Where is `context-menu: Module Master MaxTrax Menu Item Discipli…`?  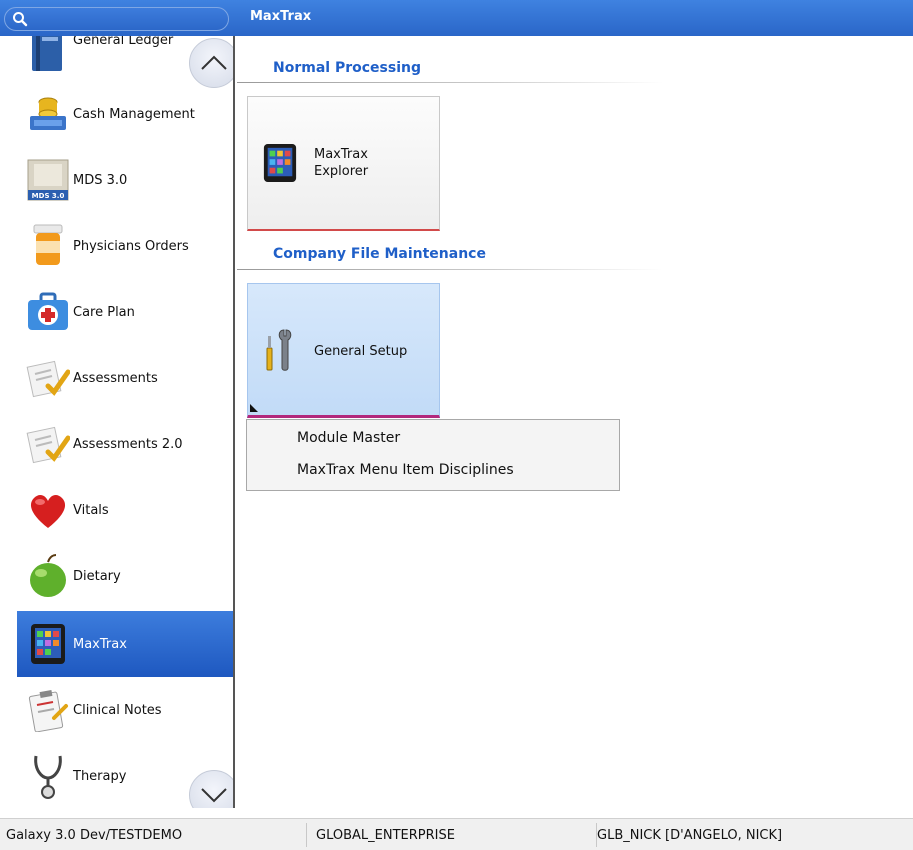 context-menu: Module Master MaxTrax Menu Item Discipli… is located at coordinates (433, 455).